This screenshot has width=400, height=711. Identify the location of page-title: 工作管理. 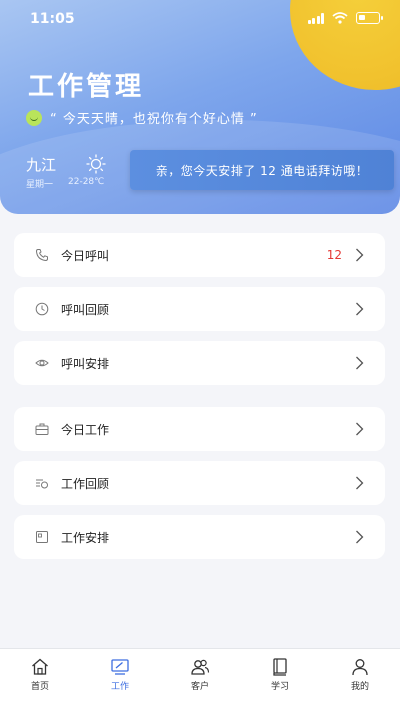
(86, 87).